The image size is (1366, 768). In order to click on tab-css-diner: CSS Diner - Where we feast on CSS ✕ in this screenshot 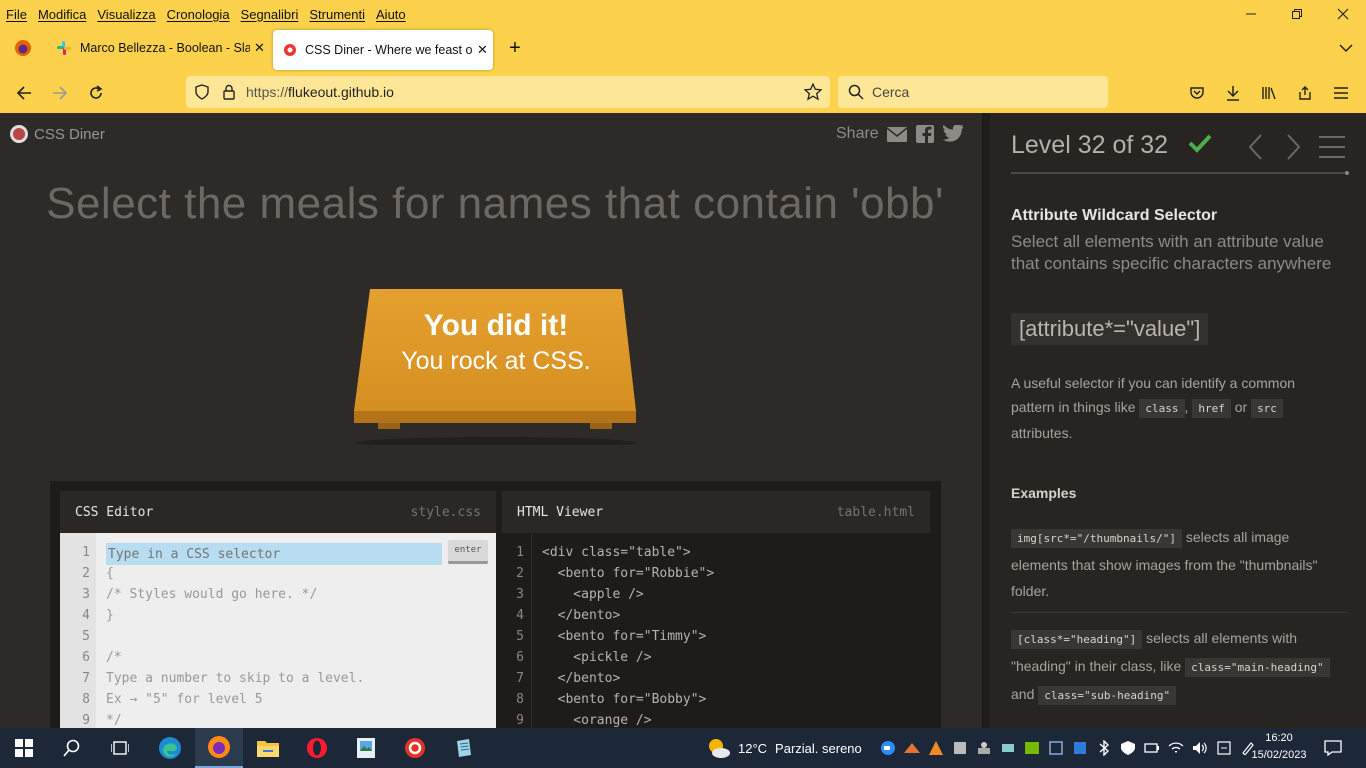, I will do `click(383, 50)`.